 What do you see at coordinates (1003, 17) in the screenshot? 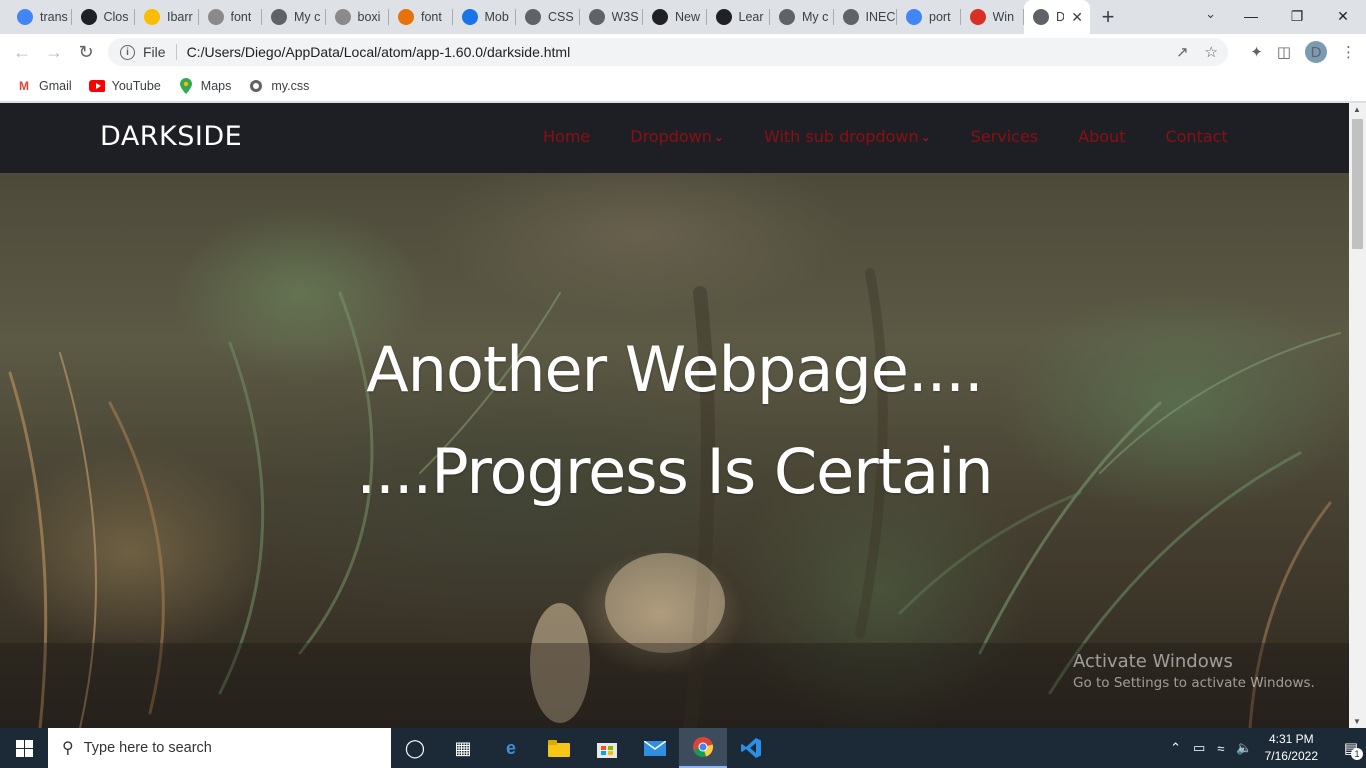
I see `tab-title: Win` at bounding box center [1003, 17].